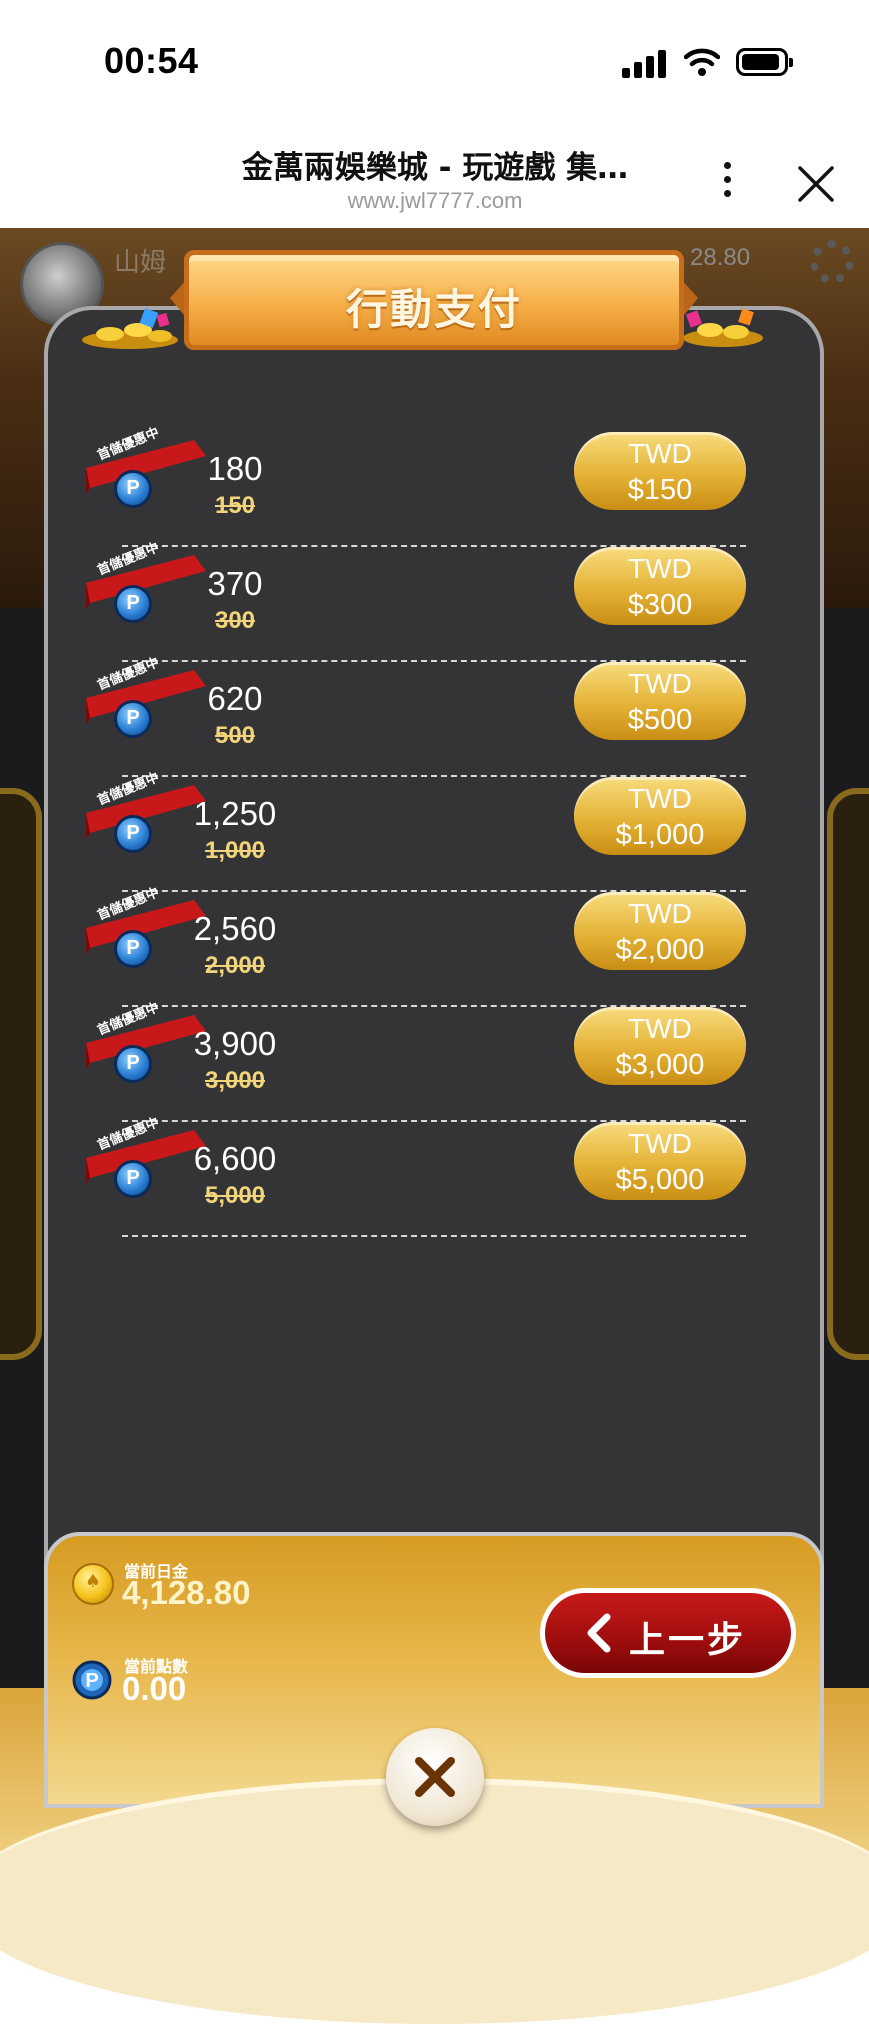 This screenshot has width=869, height=2024. I want to click on row-divider, so click(434, 1236).